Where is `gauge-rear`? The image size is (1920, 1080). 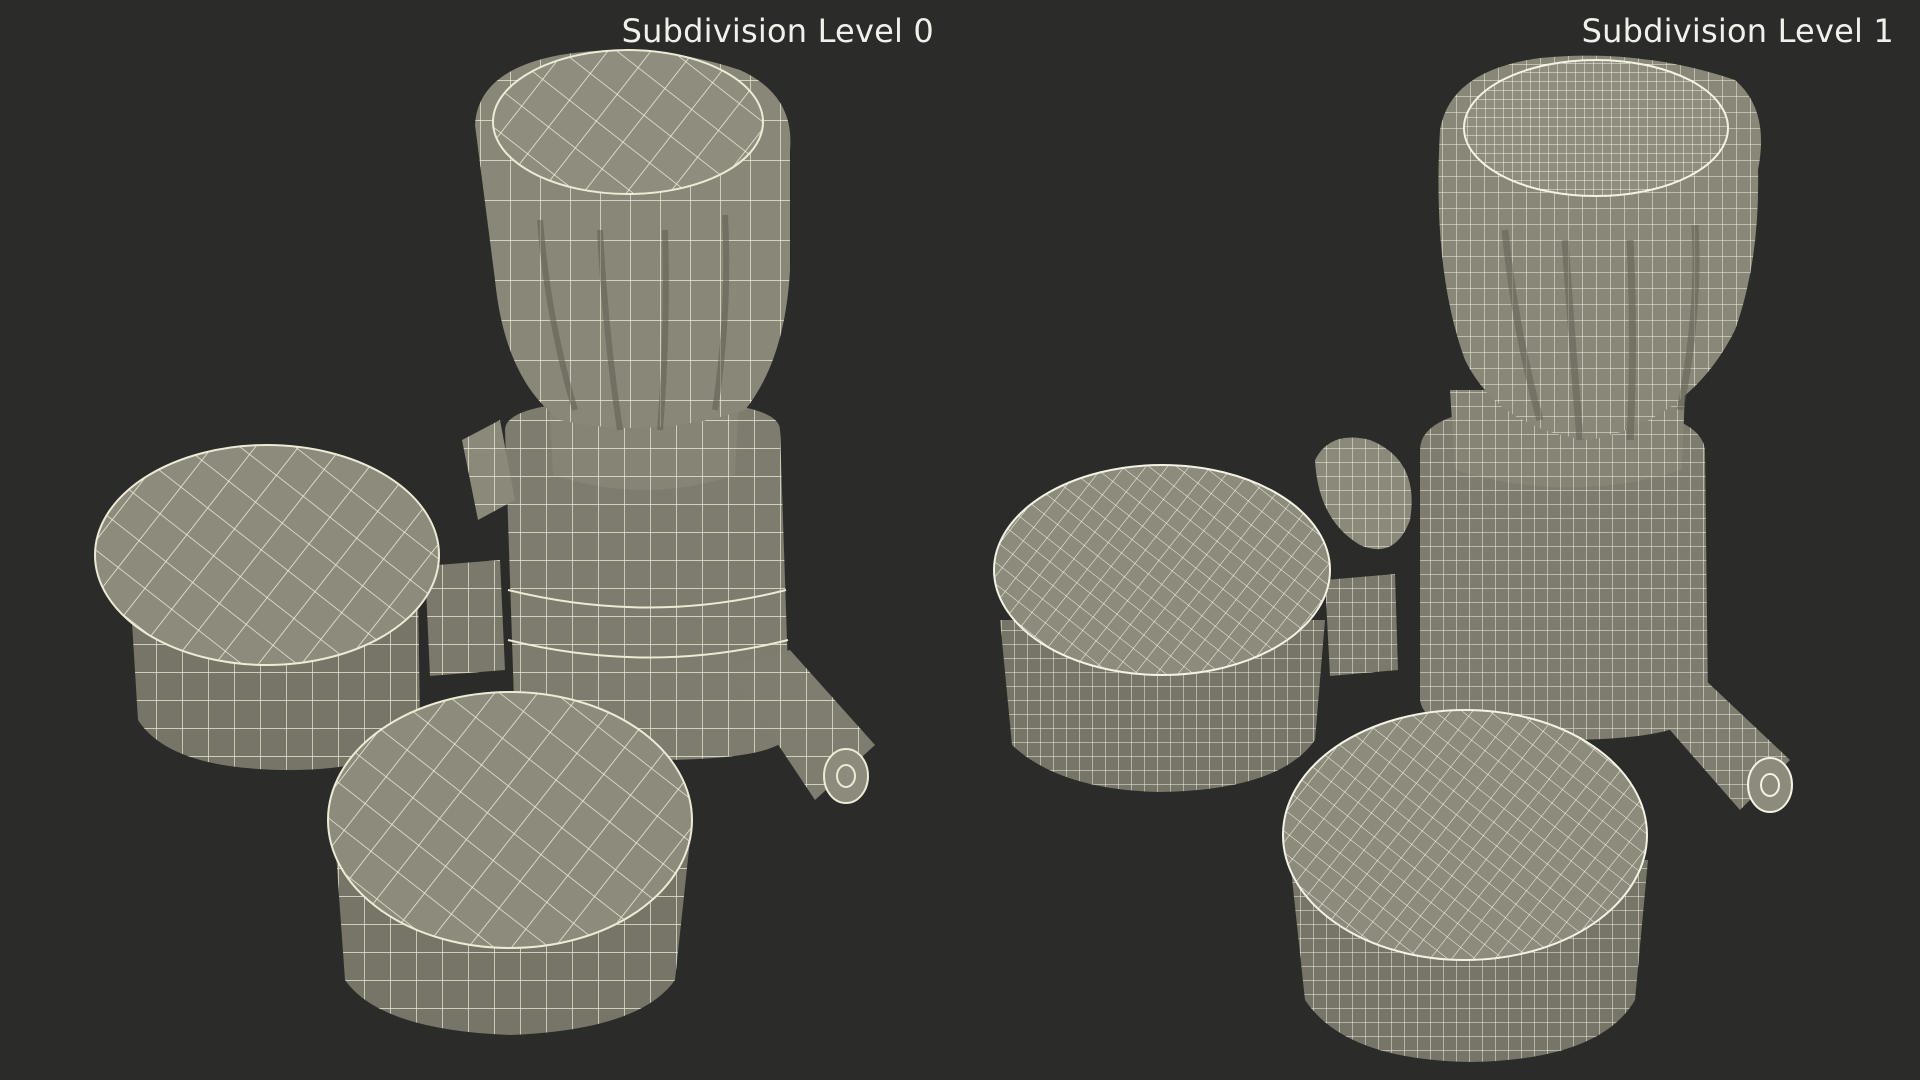
gauge-rear is located at coordinates (267, 607).